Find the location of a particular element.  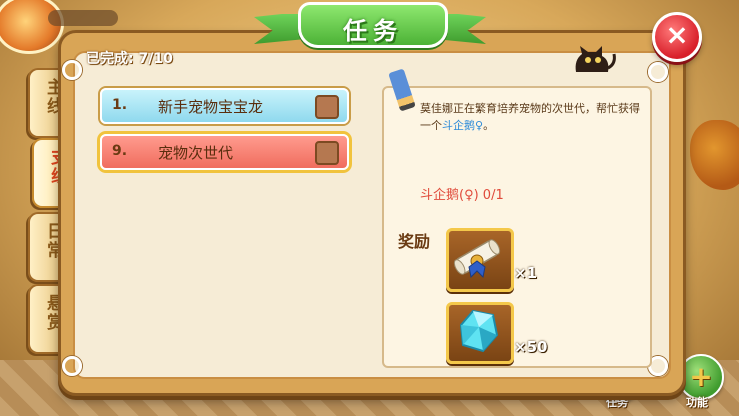

task-hud-label: 任务 is located at coordinates (617, 402).